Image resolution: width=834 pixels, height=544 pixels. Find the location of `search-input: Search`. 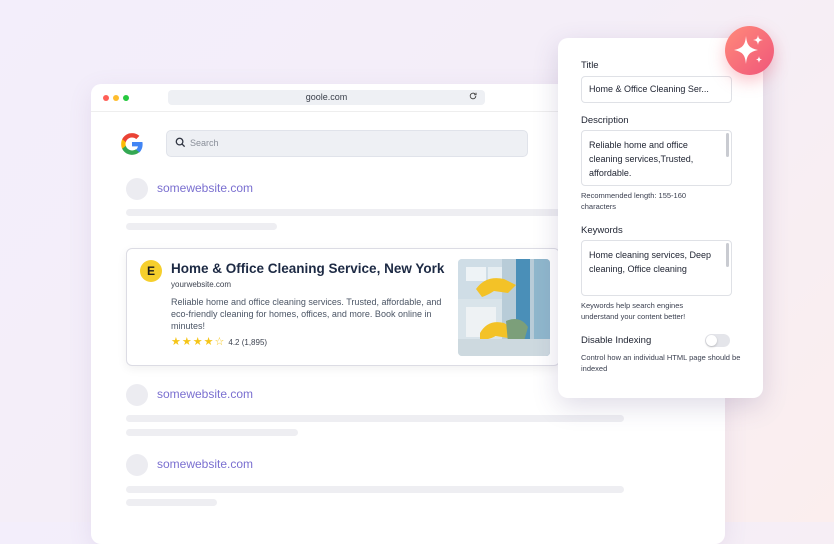

search-input: Search is located at coordinates (347, 143).